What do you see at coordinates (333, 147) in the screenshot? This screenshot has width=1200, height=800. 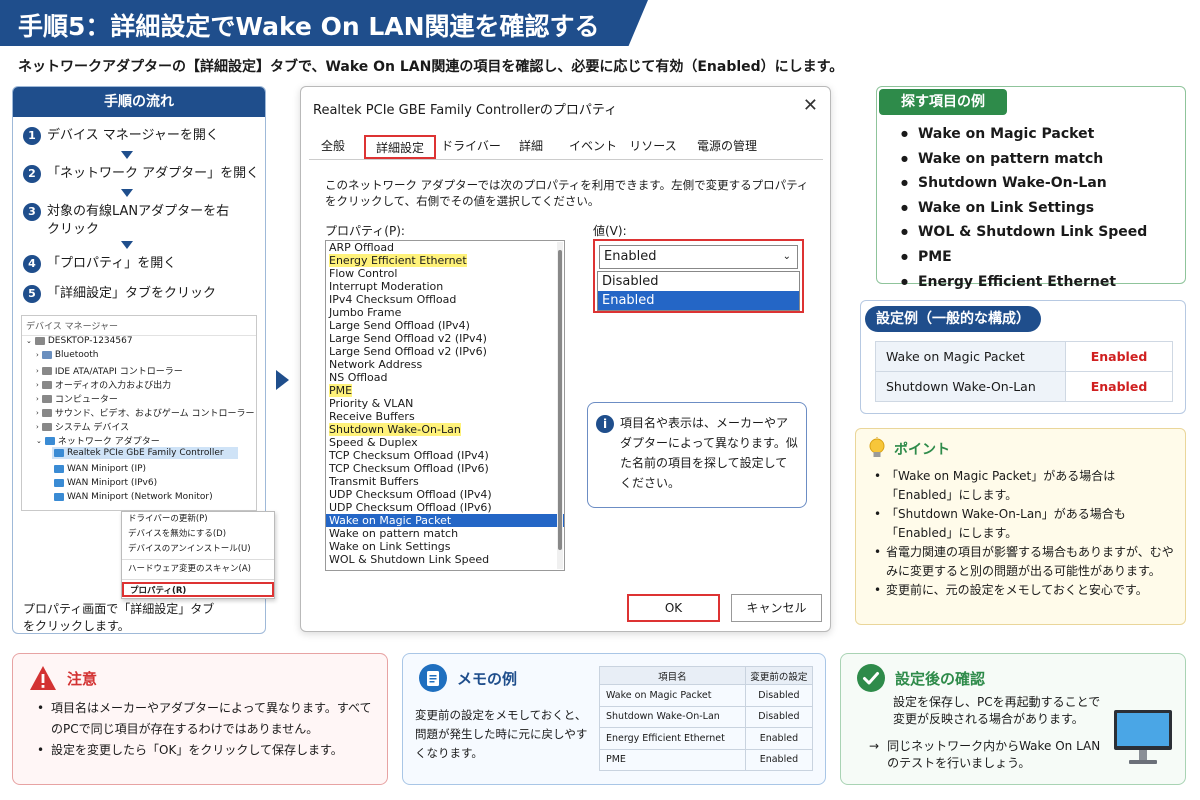 I see `tab-general: 全般` at bounding box center [333, 147].